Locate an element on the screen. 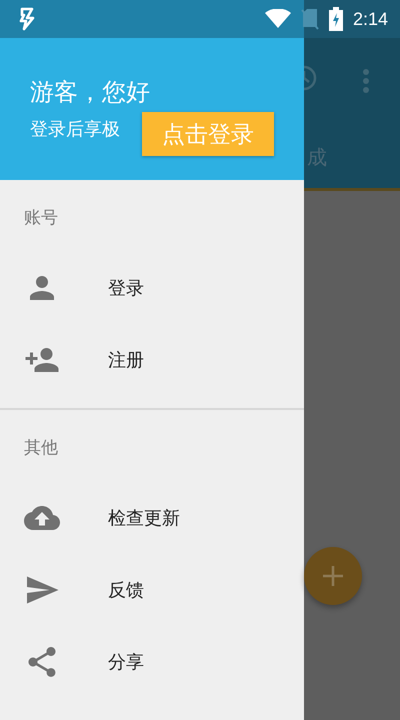 The height and width of the screenshot is (720, 400). menu-item: 反馈 is located at coordinates (152, 590).